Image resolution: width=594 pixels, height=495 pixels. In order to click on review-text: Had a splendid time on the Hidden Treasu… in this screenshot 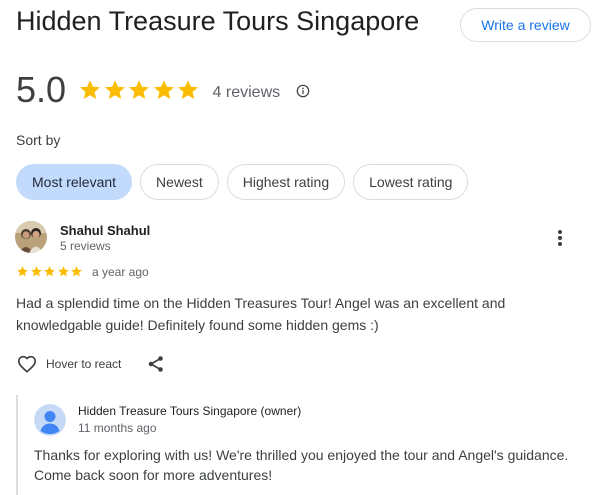, I will do `click(261, 314)`.